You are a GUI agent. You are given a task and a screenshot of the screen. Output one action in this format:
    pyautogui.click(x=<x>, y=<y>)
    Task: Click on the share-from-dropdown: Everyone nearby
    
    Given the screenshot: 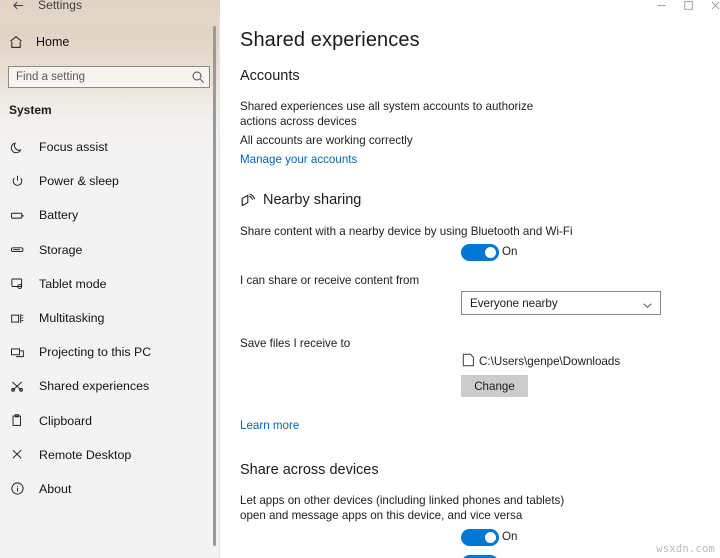 What is the action you would take?
    pyautogui.click(x=561, y=303)
    